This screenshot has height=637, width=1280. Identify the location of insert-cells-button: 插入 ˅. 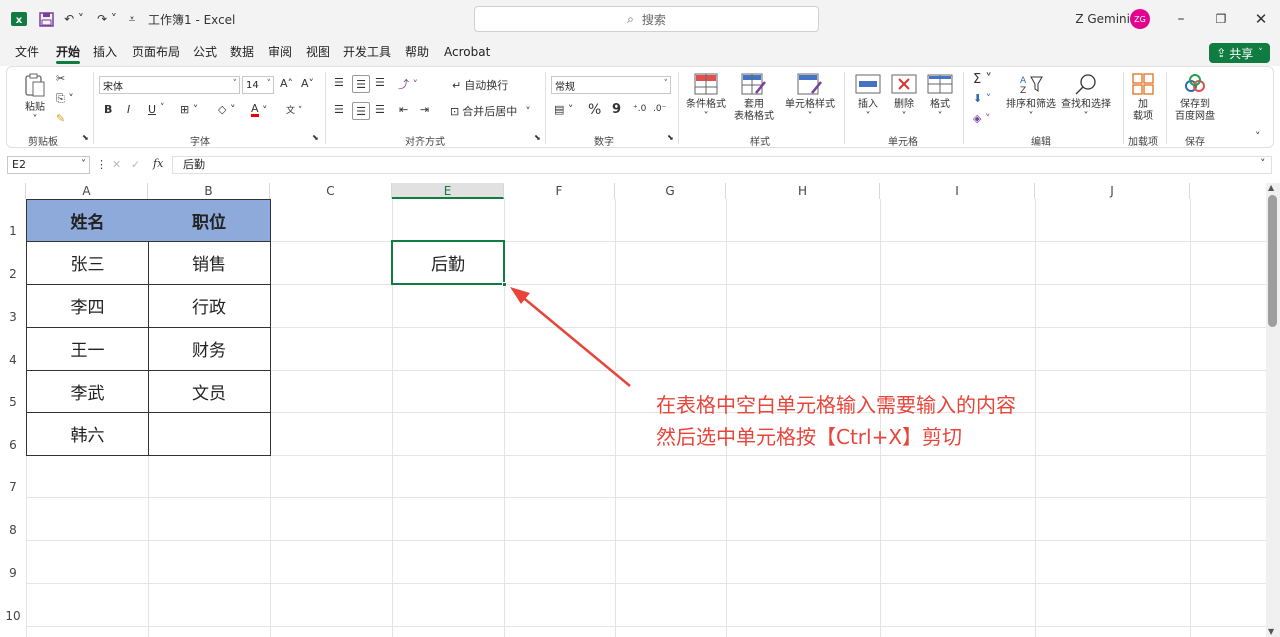
(868, 98).